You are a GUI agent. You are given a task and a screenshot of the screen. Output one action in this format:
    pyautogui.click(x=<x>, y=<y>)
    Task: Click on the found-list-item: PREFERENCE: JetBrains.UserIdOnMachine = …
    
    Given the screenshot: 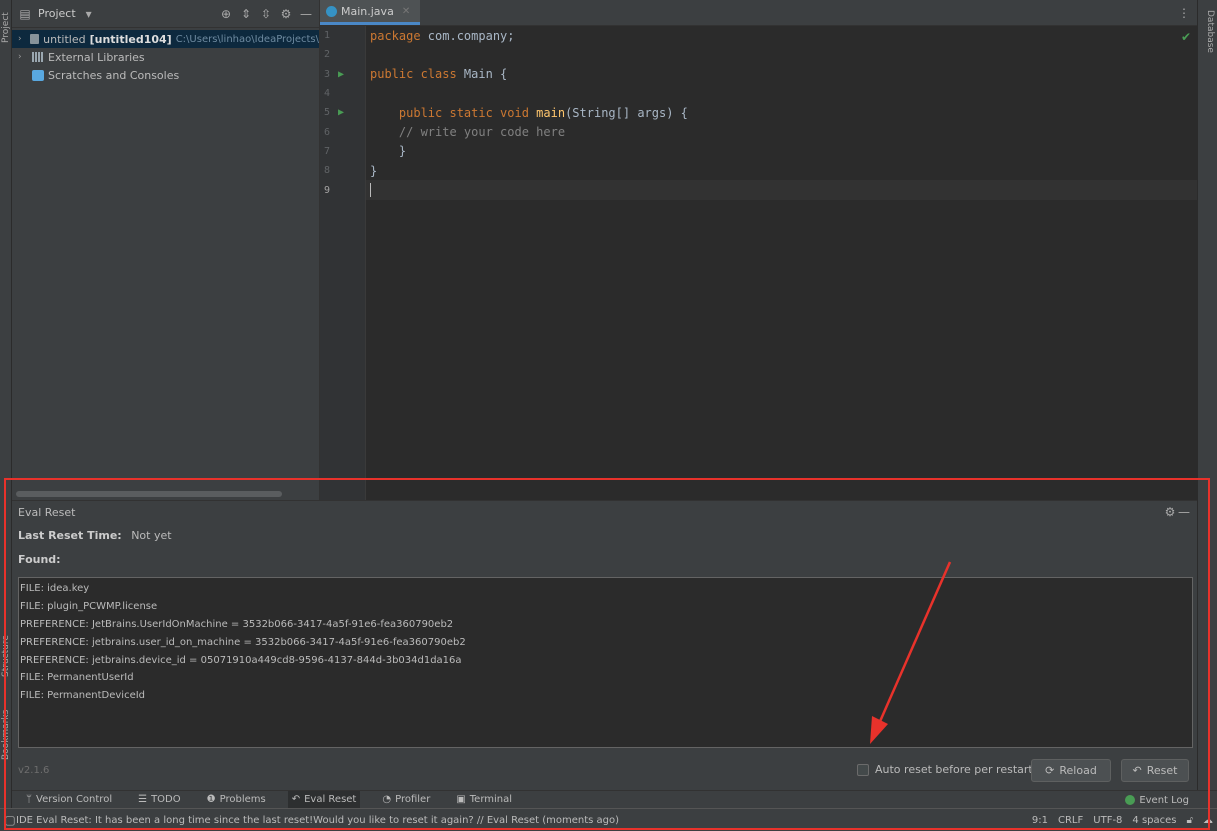 What is the action you would take?
    pyautogui.click(x=237, y=624)
    